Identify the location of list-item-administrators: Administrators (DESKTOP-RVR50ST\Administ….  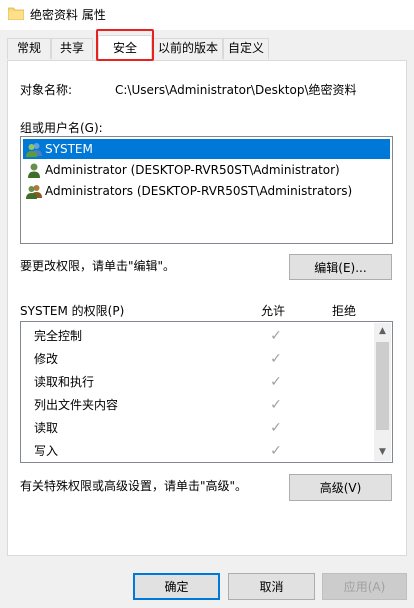
(206, 191).